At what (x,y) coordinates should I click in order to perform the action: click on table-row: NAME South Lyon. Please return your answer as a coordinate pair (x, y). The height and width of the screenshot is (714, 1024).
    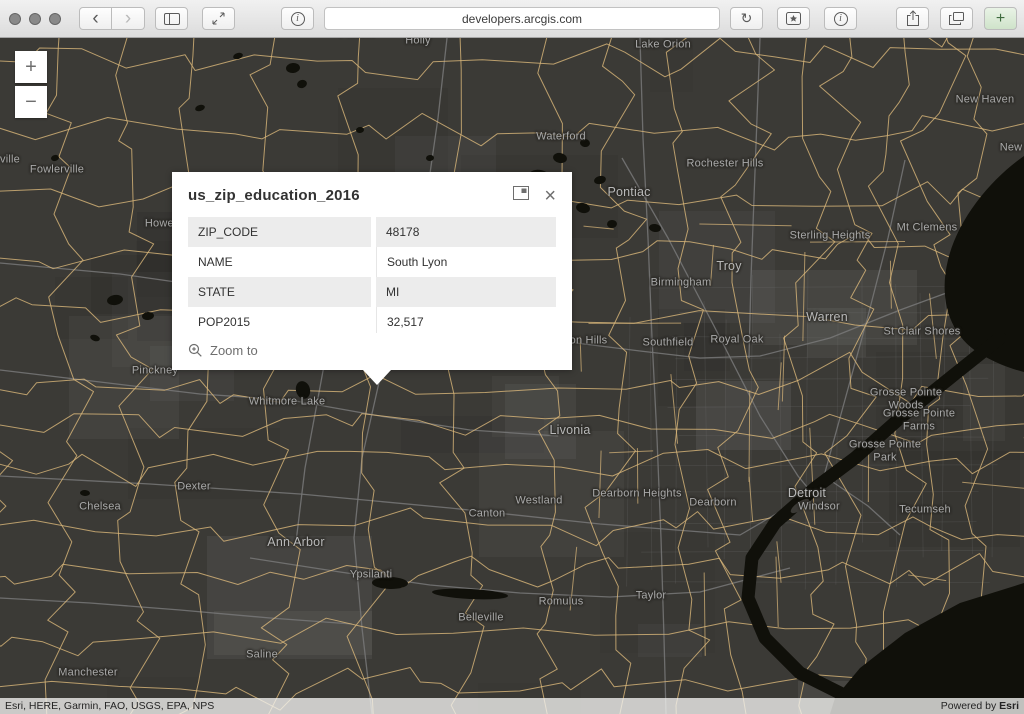
    Looking at the image, I should click on (372, 262).